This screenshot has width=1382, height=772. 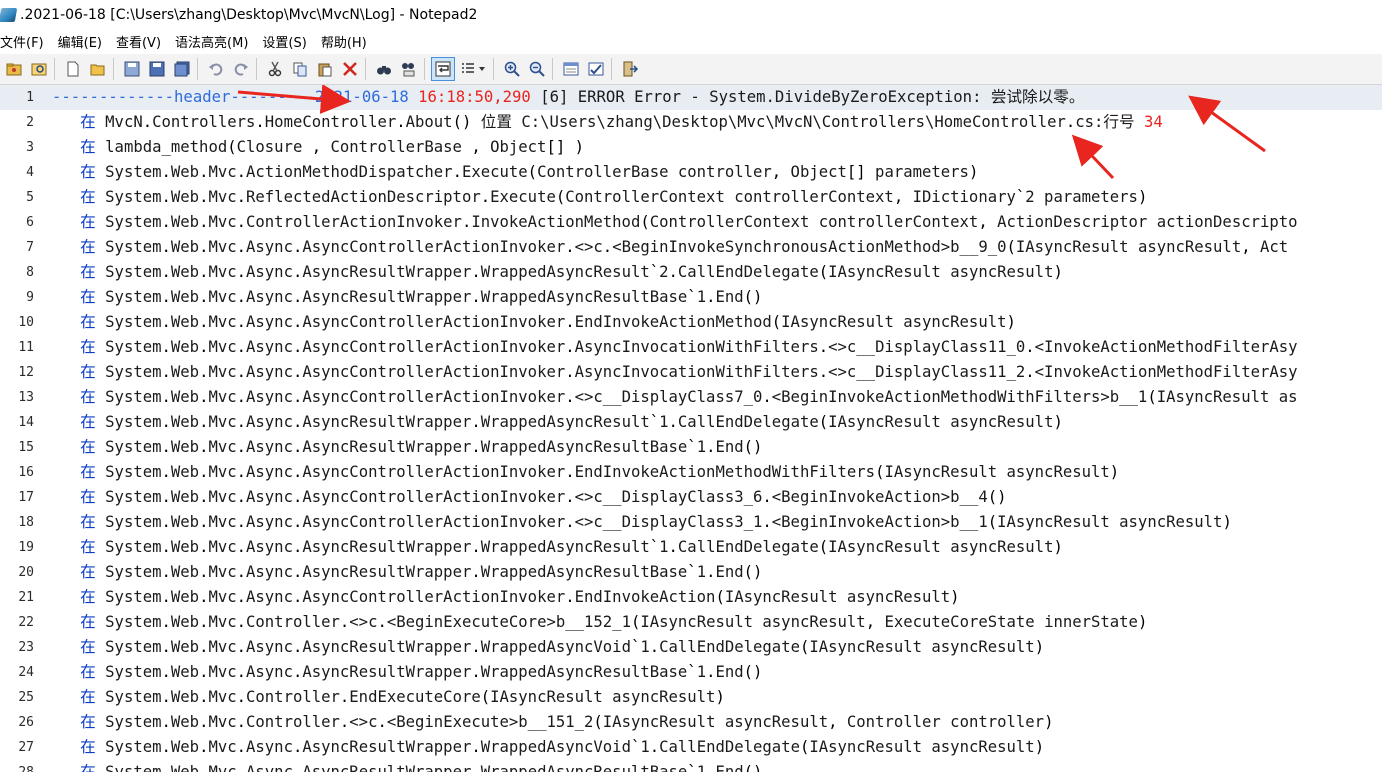 I want to click on replace-icon, so click(x=408, y=70).